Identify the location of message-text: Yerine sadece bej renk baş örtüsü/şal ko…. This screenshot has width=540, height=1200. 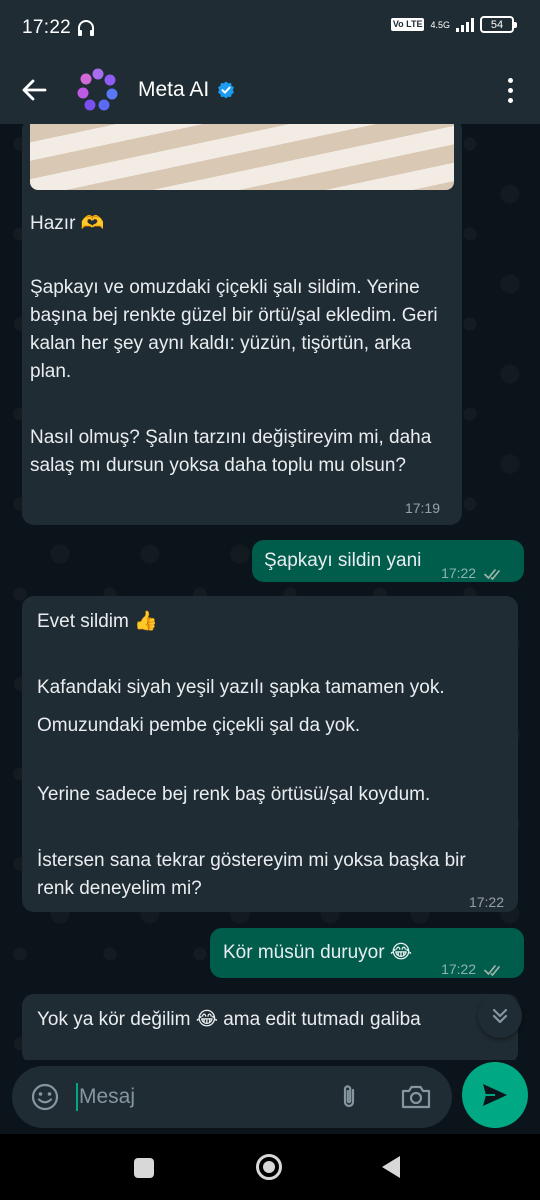
(234, 794).